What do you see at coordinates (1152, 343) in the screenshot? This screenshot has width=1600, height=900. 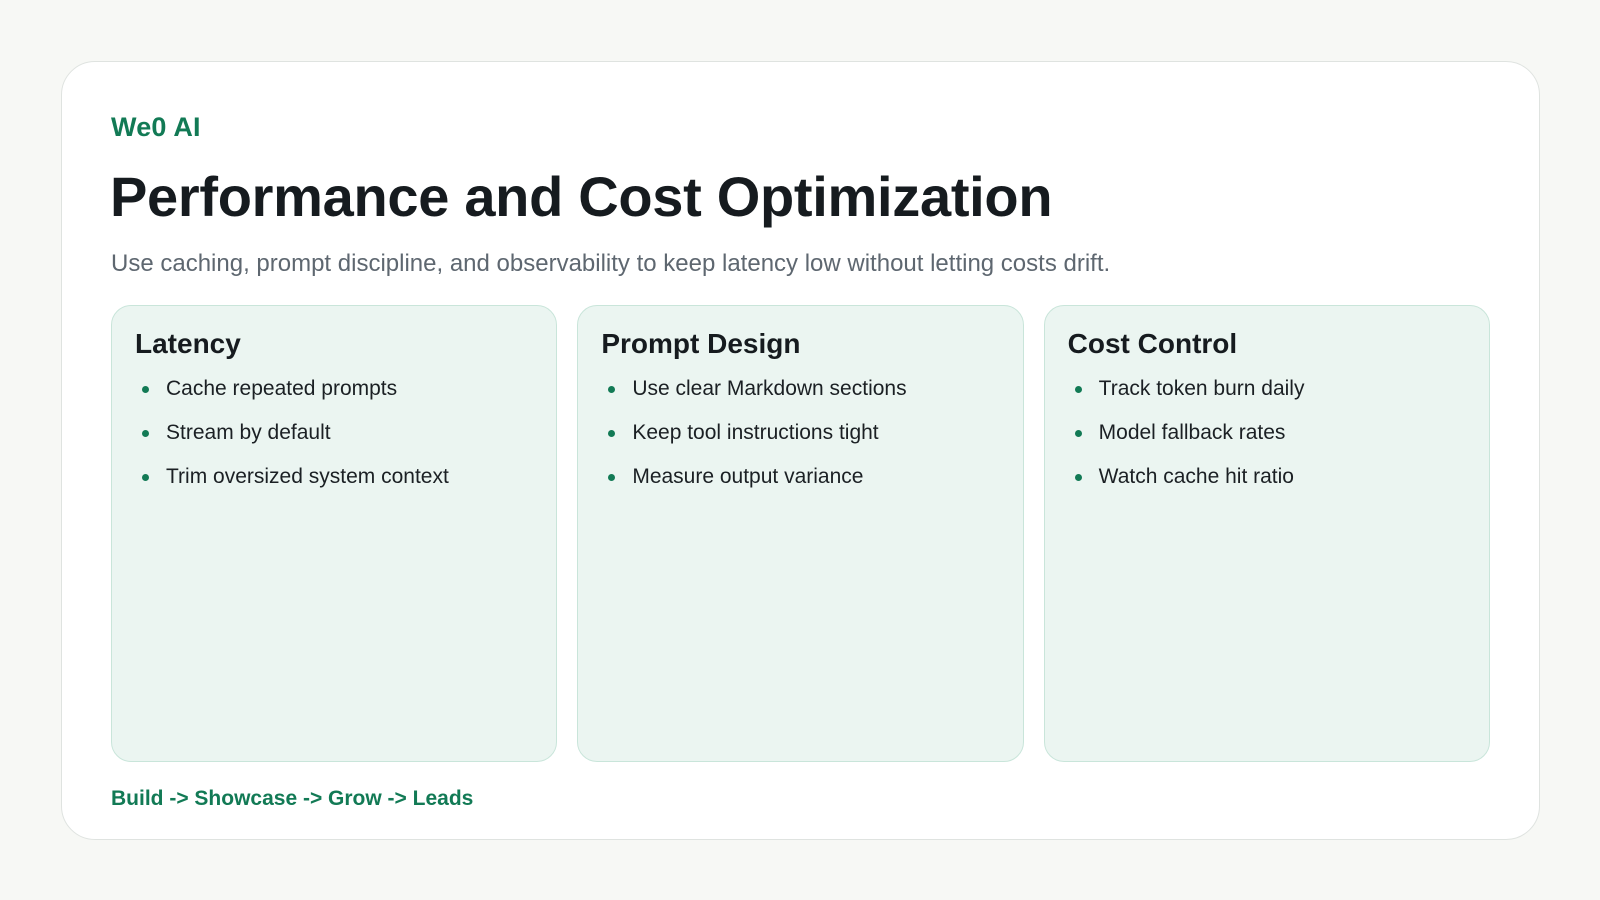 I see `card-title: Cost Control` at bounding box center [1152, 343].